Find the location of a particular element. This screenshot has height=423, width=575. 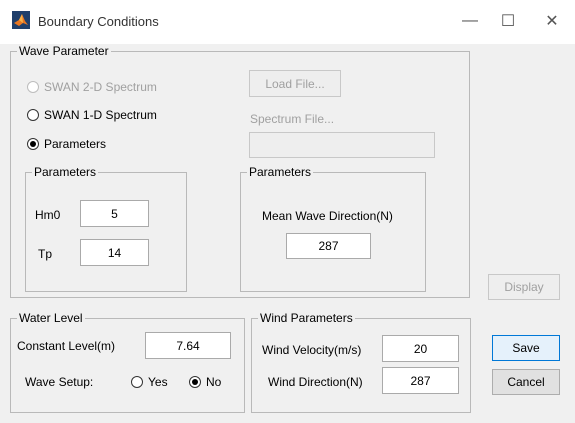

constant-level-field: 7.64 is located at coordinates (188, 345).